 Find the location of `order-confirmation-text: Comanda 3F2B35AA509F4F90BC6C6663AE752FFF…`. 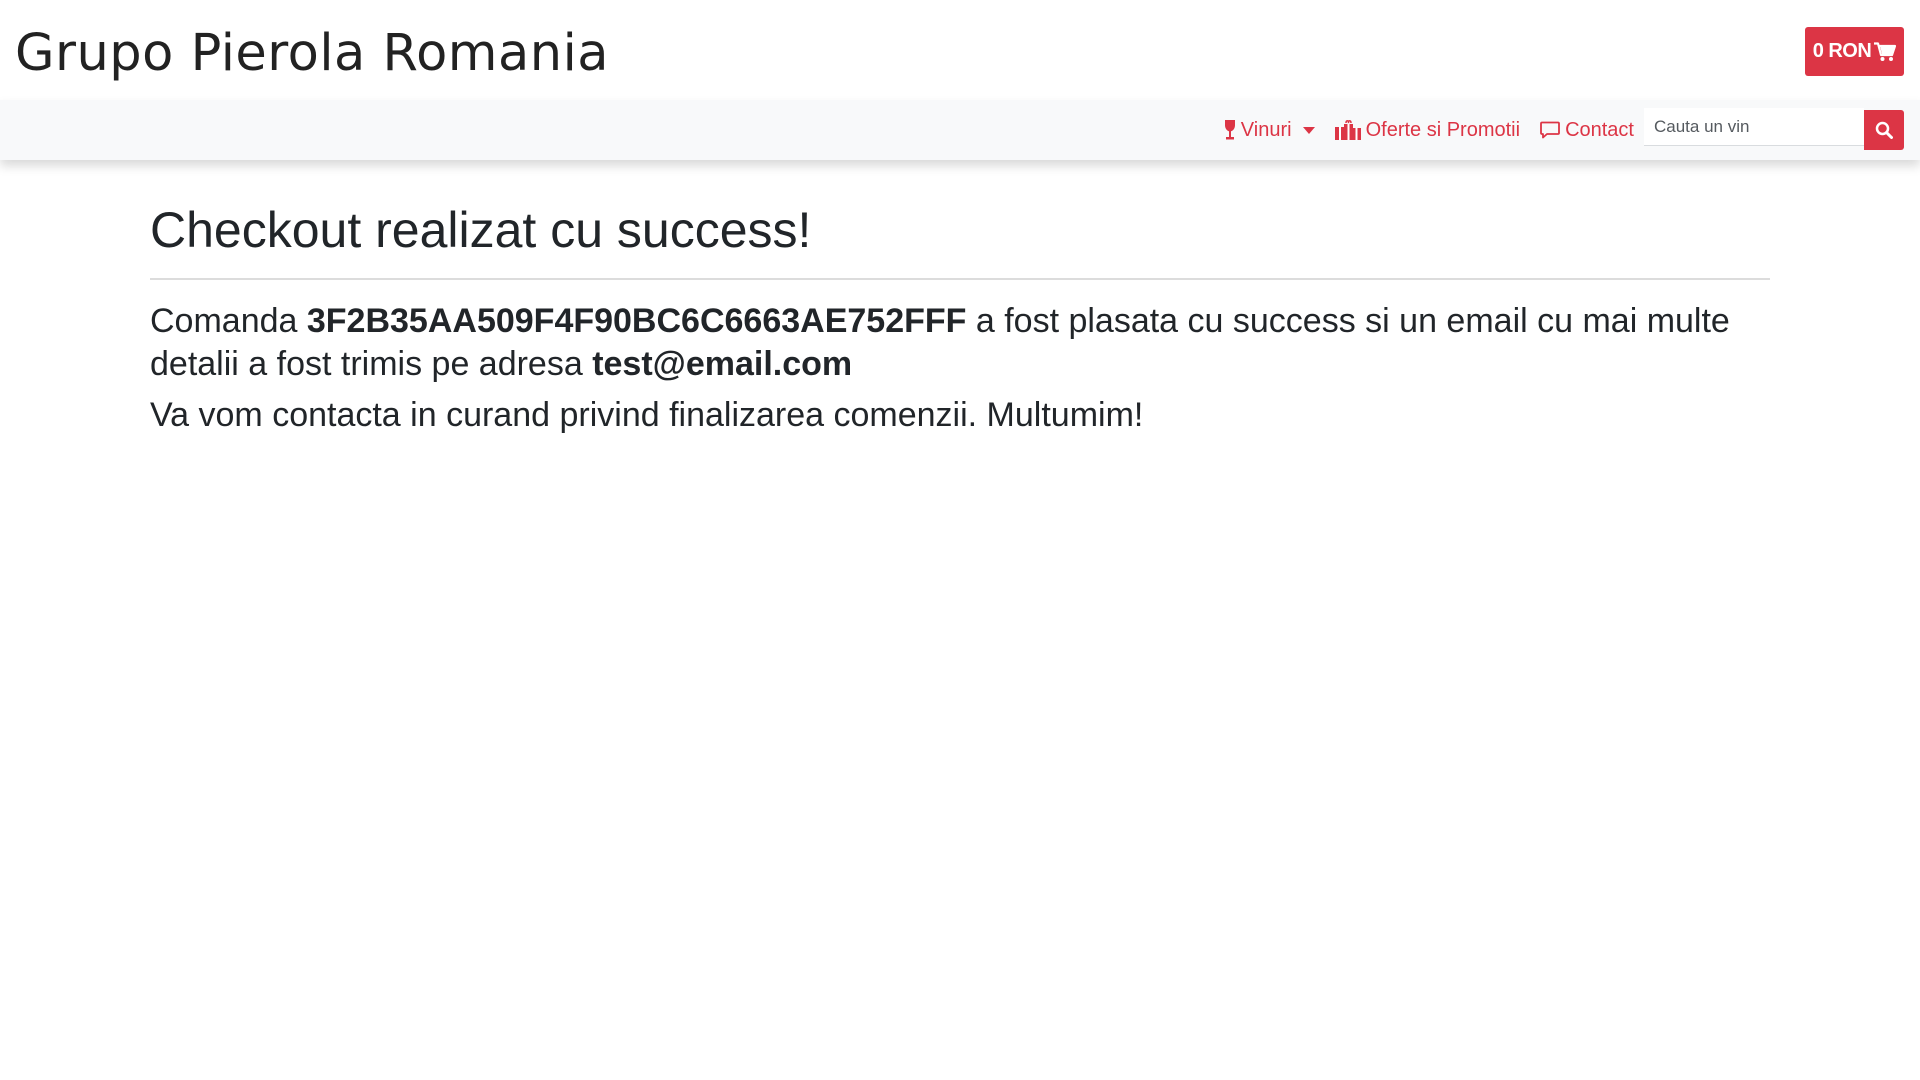

order-confirmation-text: Comanda 3F2B35AA509F4F90BC6C6663AE752FFF… is located at coordinates (960, 343).